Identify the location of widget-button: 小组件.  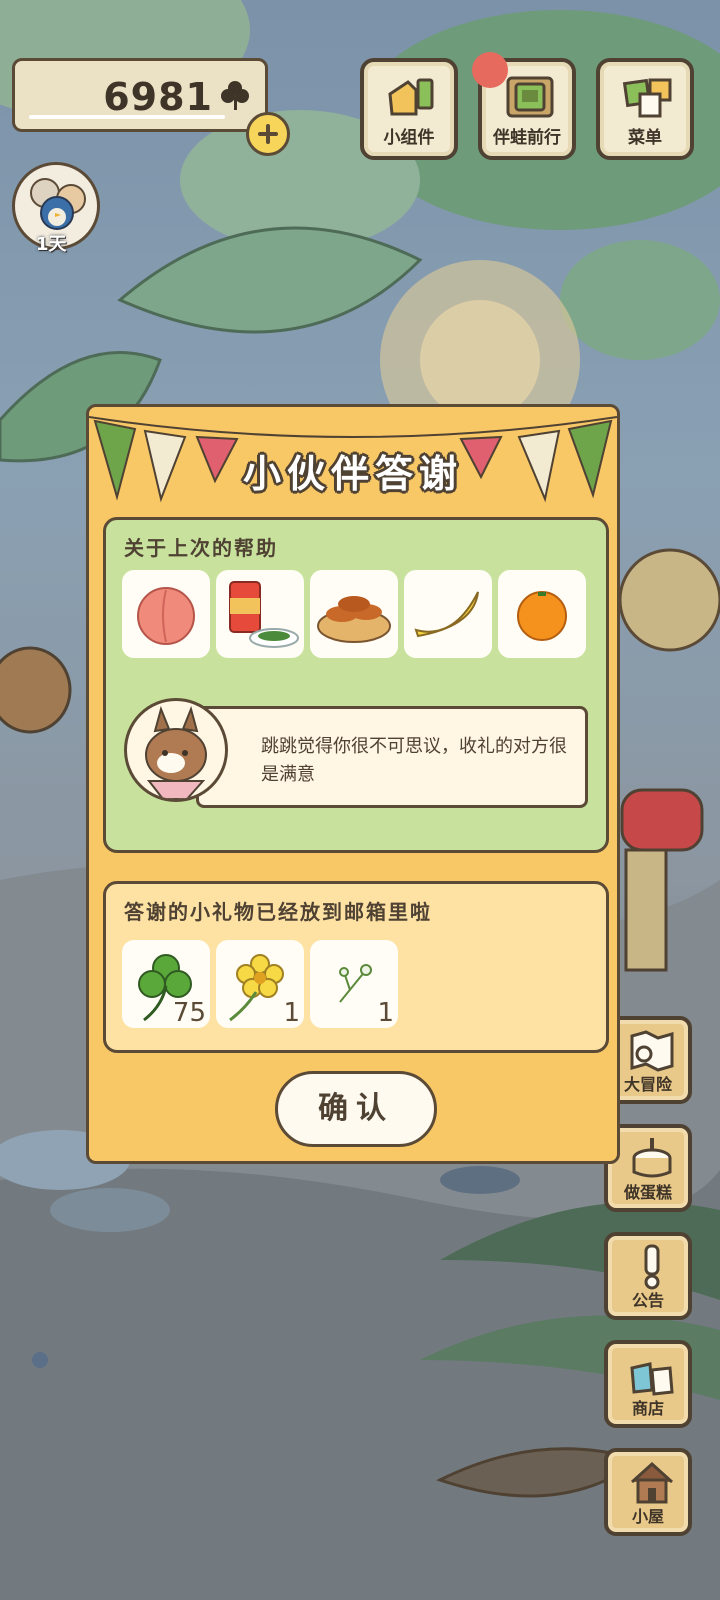
(409, 109).